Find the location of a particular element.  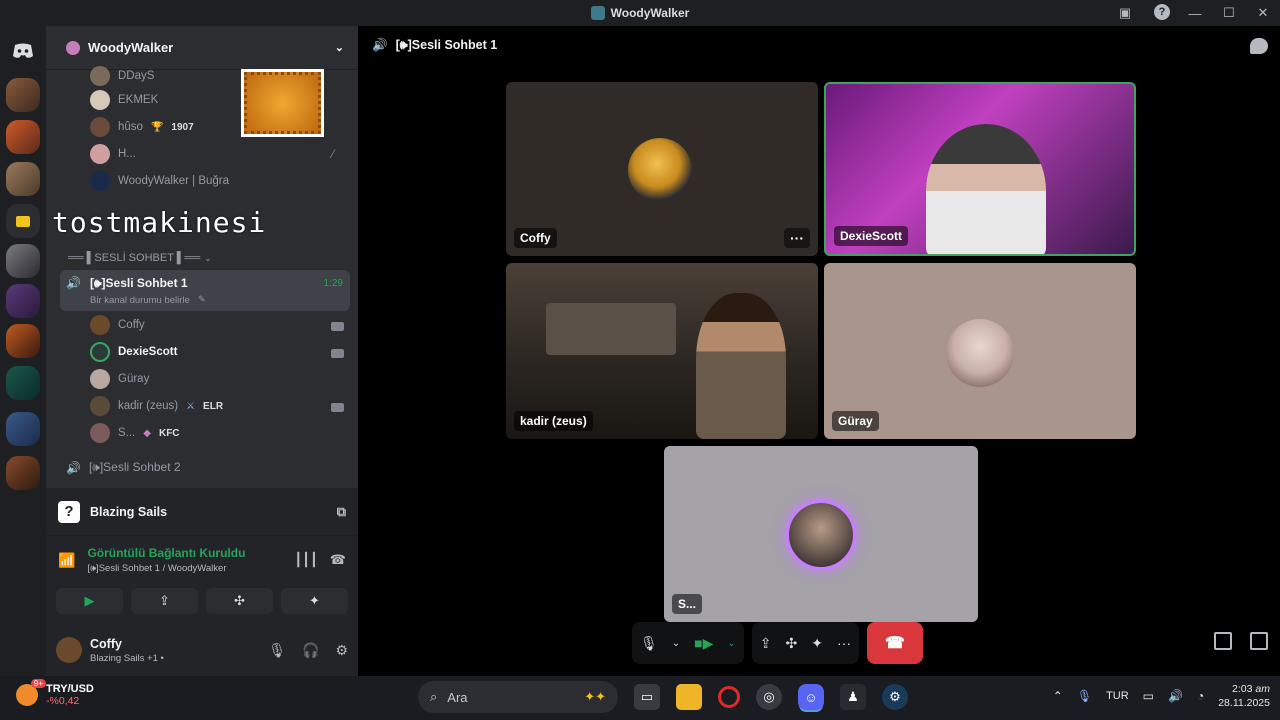

username: Coffy is located at coordinates (127, 644).